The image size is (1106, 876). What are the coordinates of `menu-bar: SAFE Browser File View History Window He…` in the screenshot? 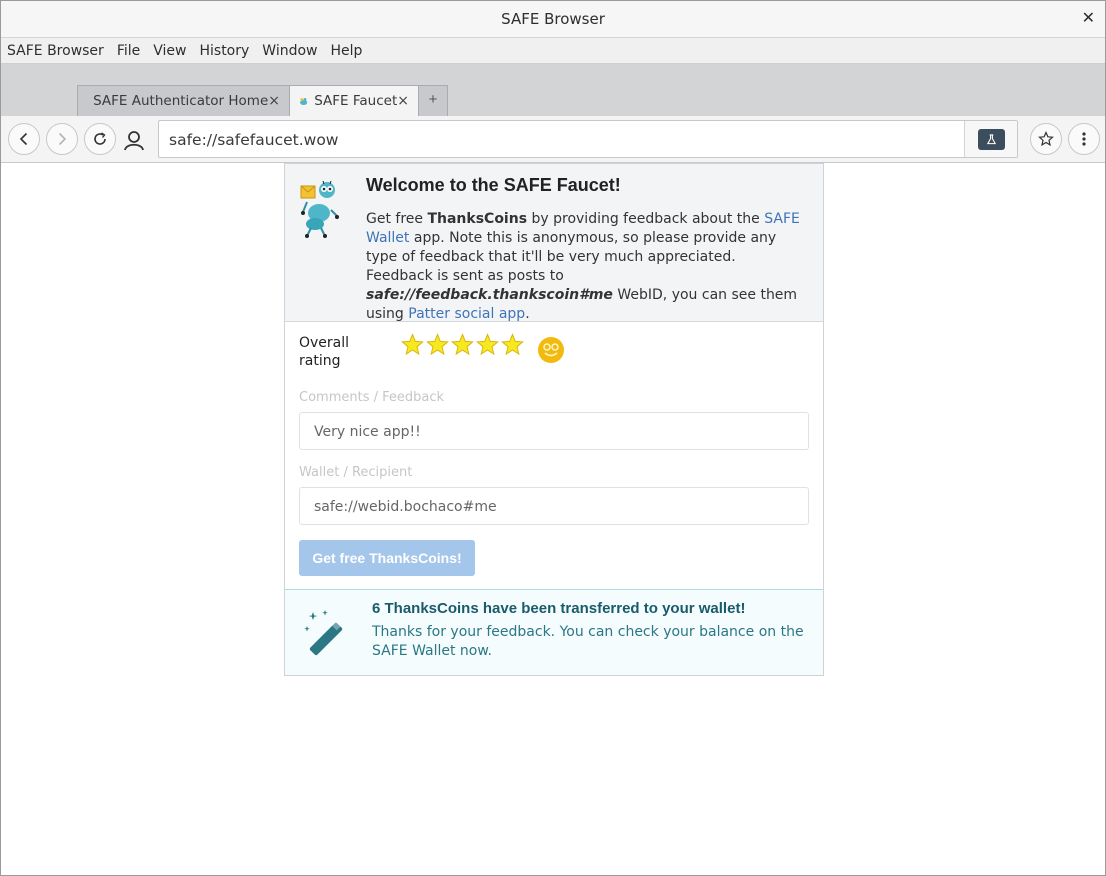 It's located at (553, 51).